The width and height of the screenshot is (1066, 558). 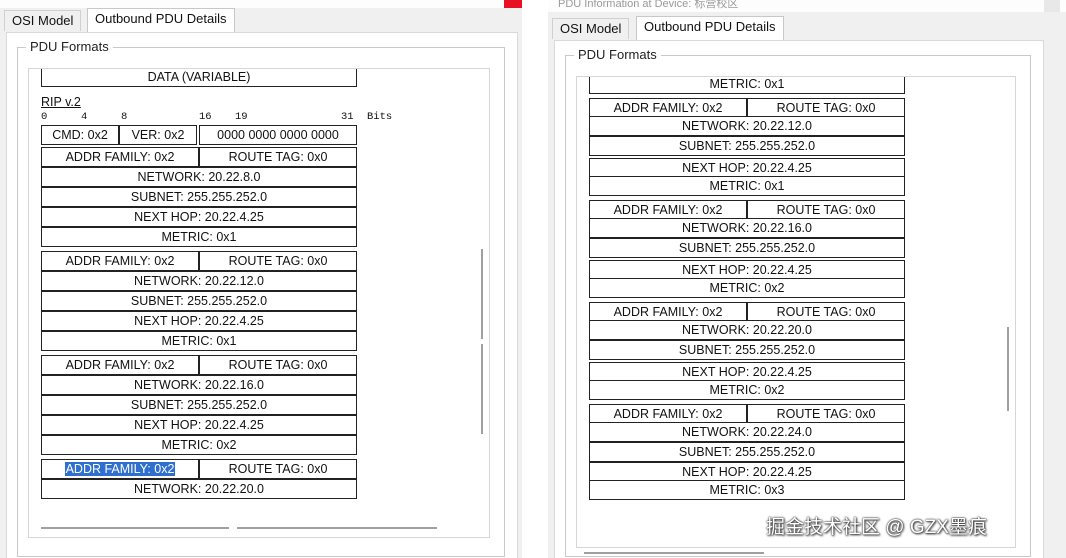 I want to click on network-field: NETWORK: 20.22.8.0, so click(x=199, y=177).